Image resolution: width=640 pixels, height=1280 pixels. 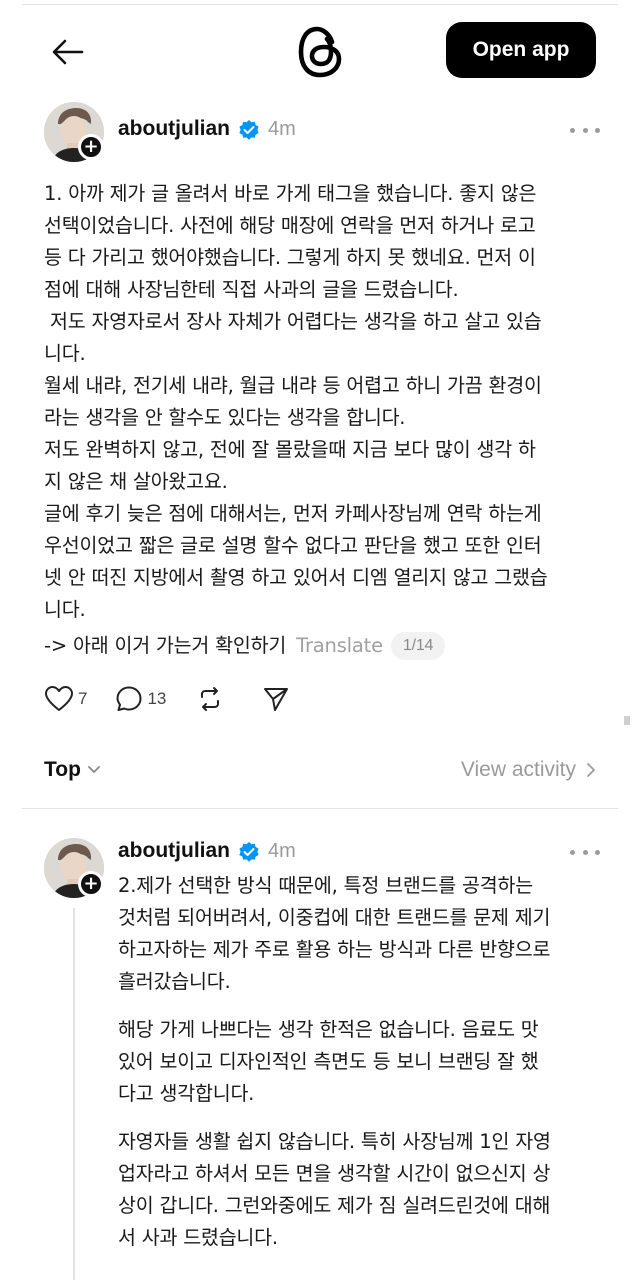 I want to click on arrow-left-icon, so click(x=68, y=52).